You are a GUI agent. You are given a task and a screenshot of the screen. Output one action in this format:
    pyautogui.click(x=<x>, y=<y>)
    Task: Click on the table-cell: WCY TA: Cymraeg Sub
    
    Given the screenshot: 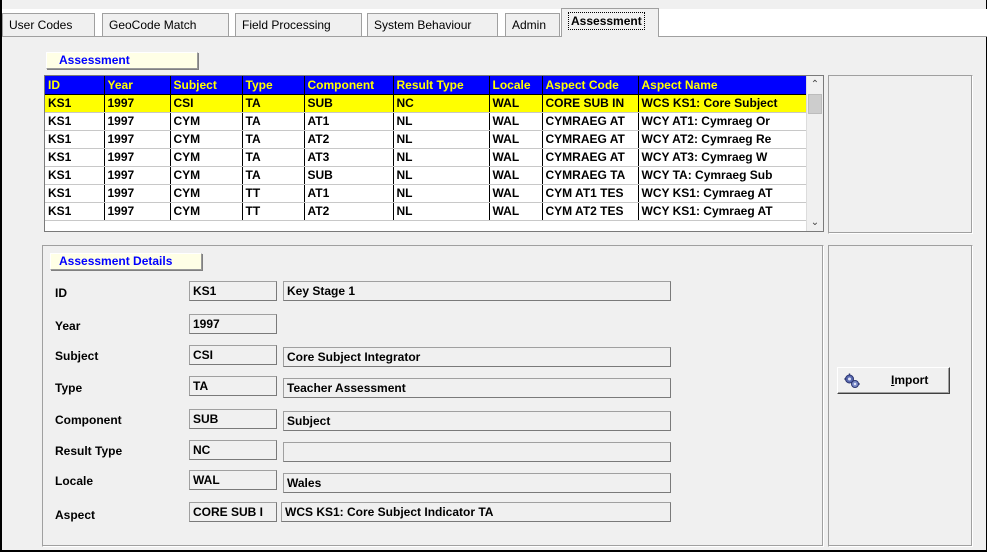 What is the action you would take?
    pyautogui.click(x=723, y=175)
    